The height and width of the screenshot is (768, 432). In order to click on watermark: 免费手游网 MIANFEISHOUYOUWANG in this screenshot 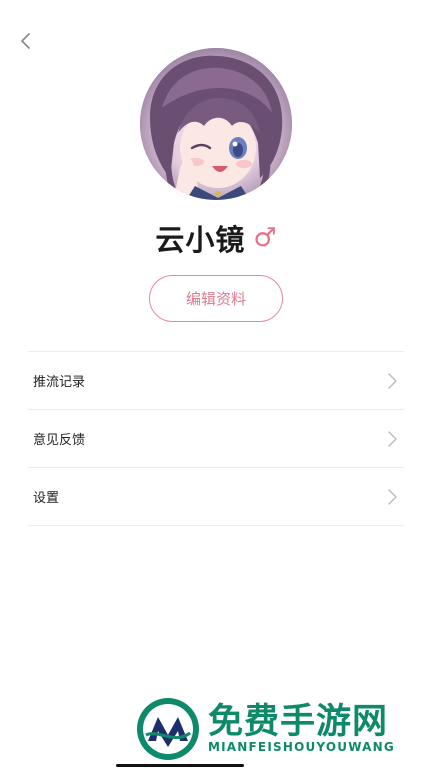, I will do `click(279, 729)`.